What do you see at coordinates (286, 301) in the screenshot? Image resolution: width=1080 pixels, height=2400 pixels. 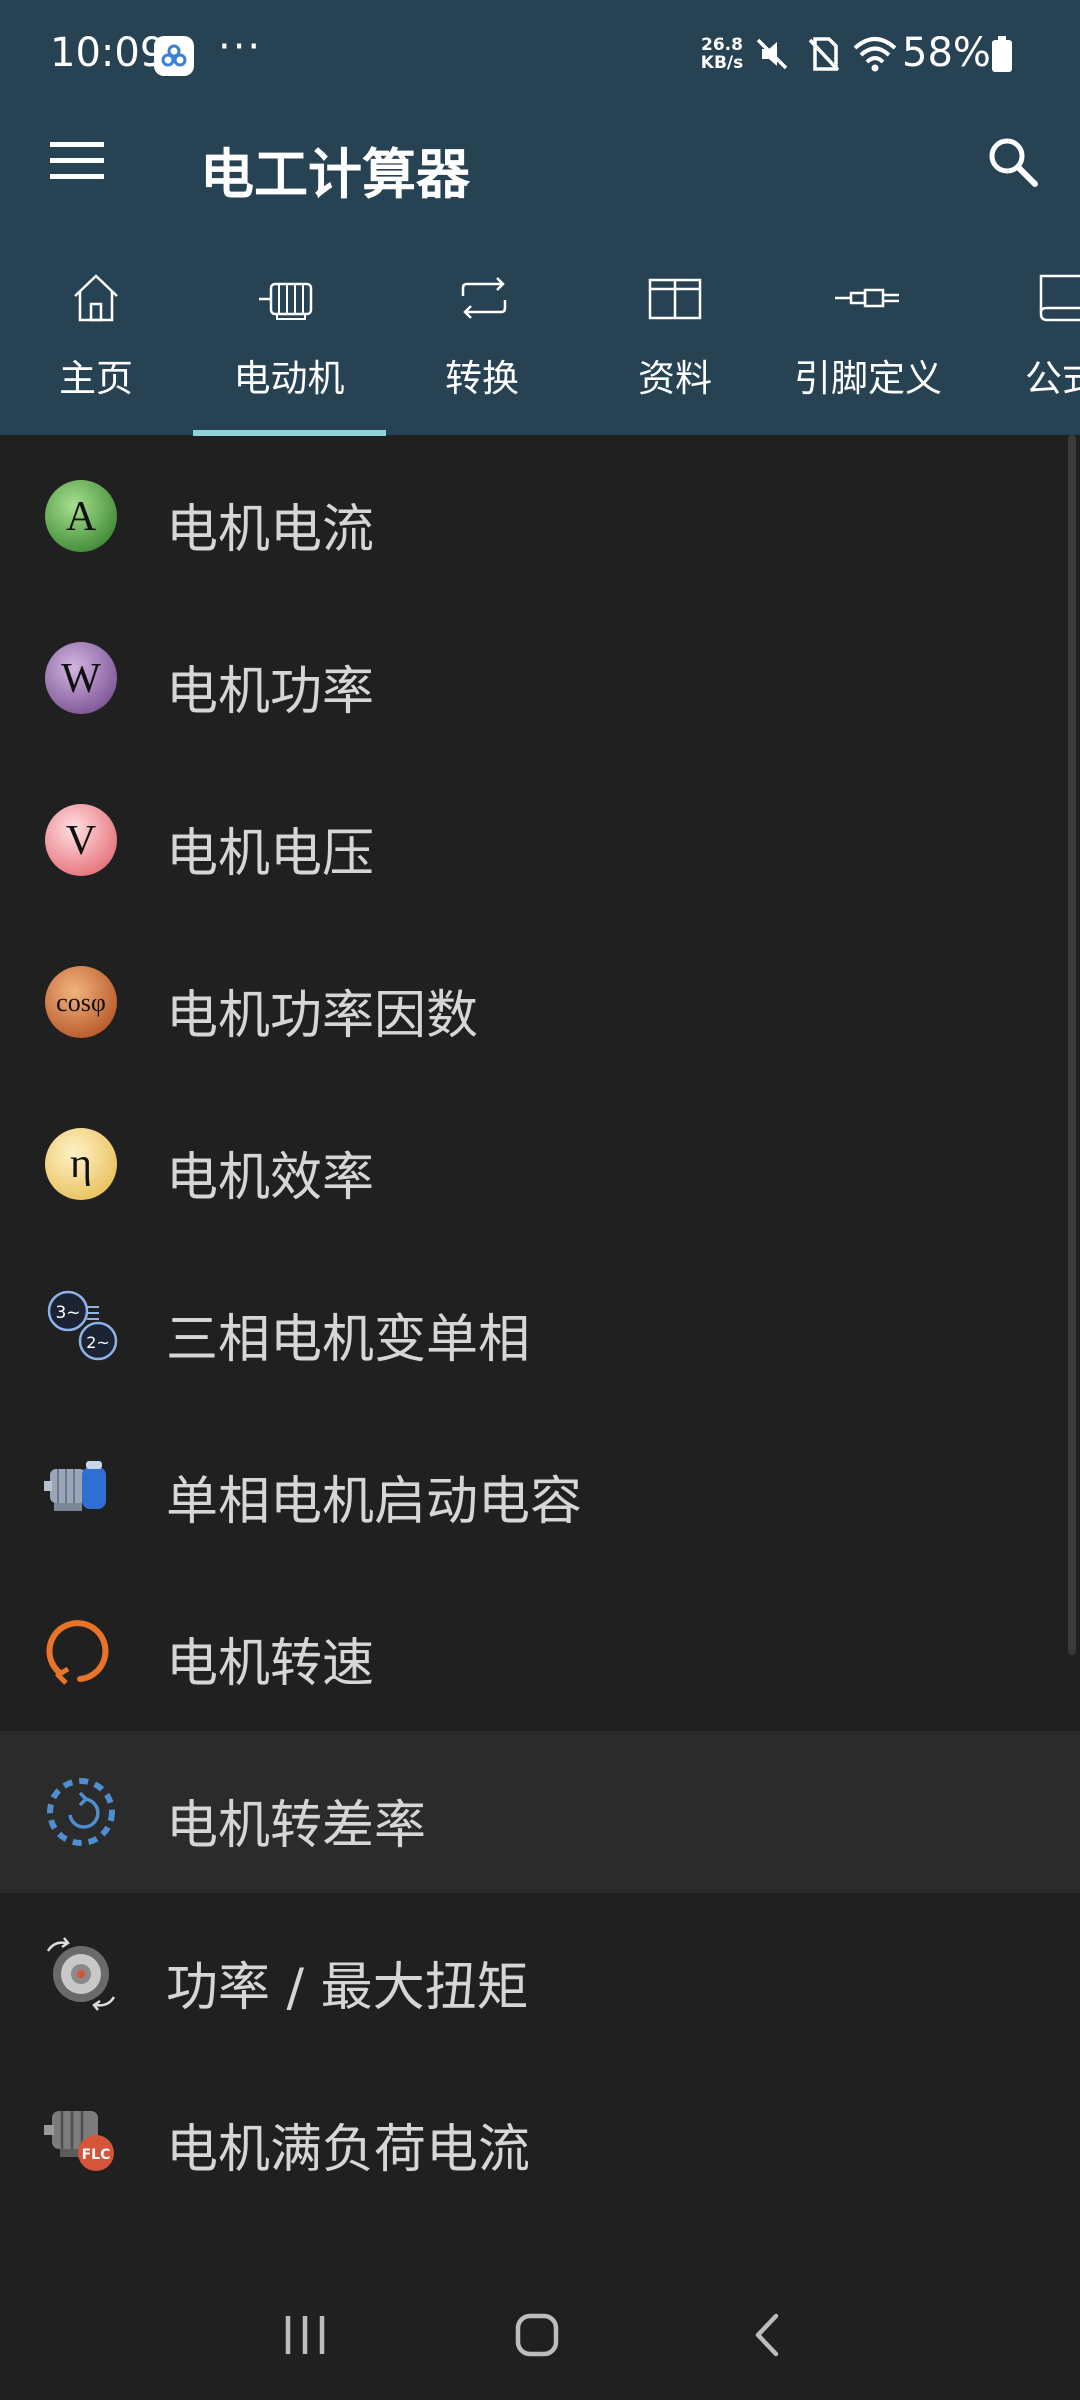 I see `motor-icon` at bounding box center [286, 301].